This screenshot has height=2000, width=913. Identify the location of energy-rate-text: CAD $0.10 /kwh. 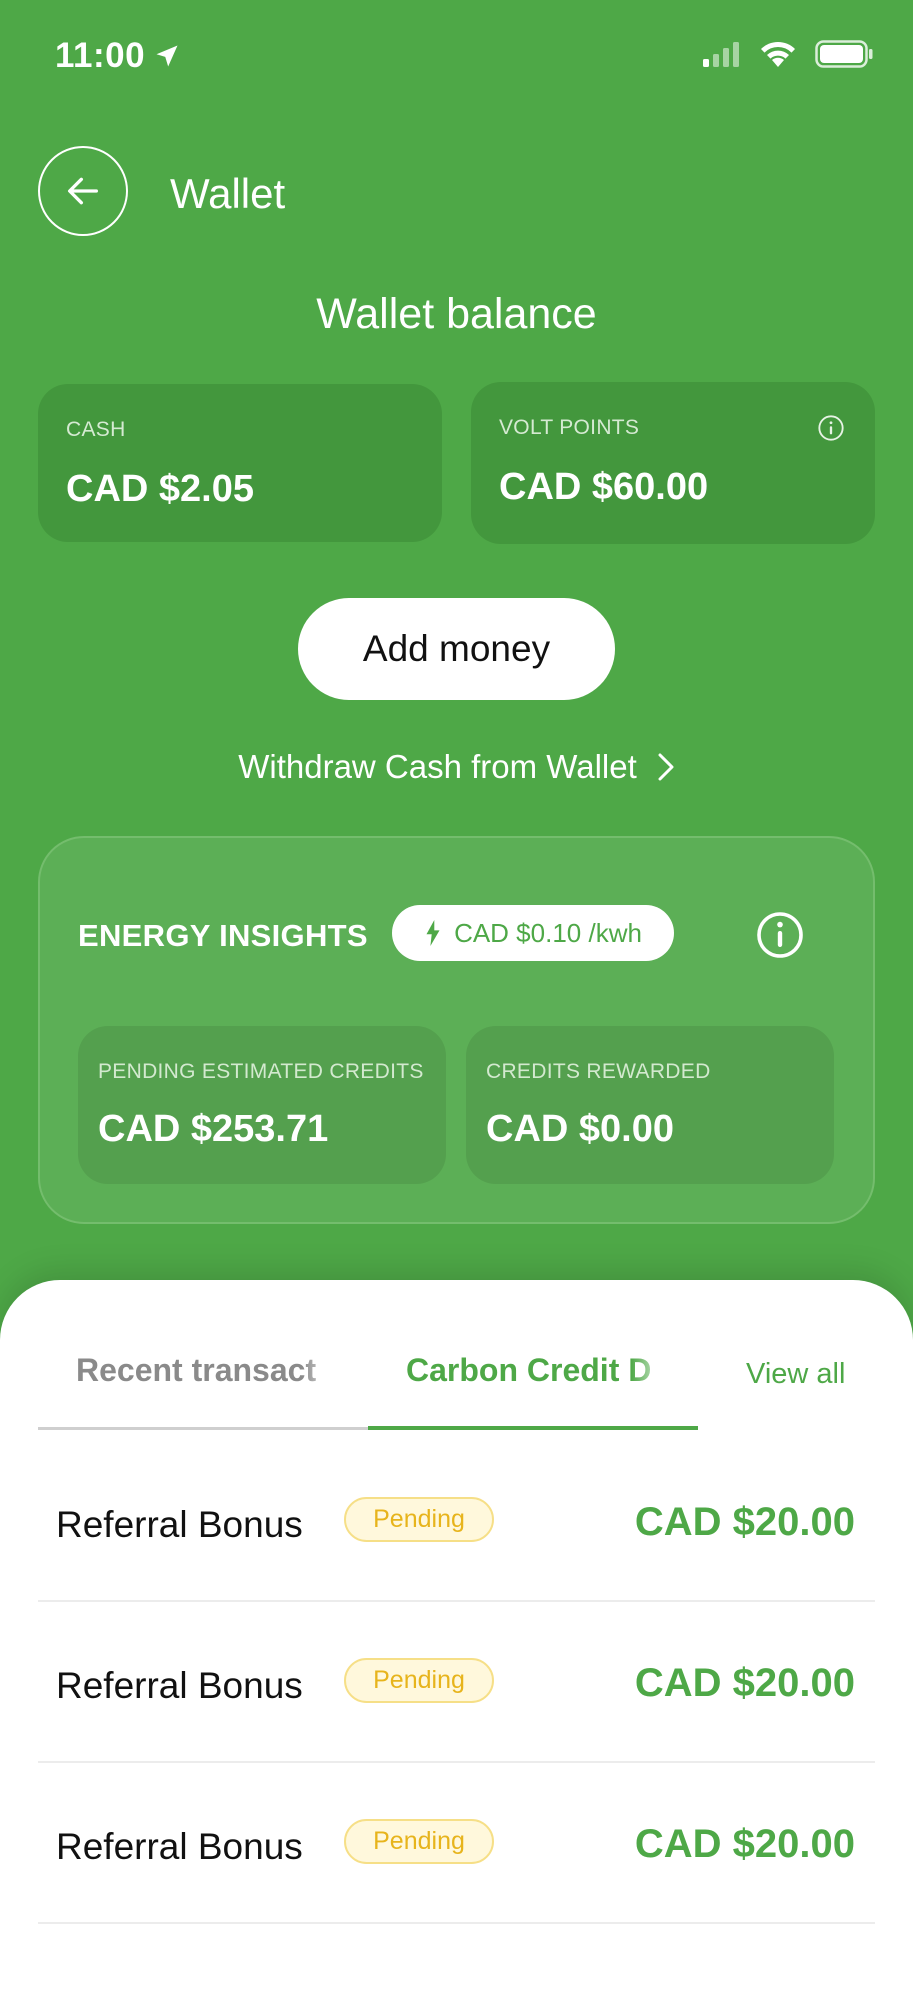
(548, 932).